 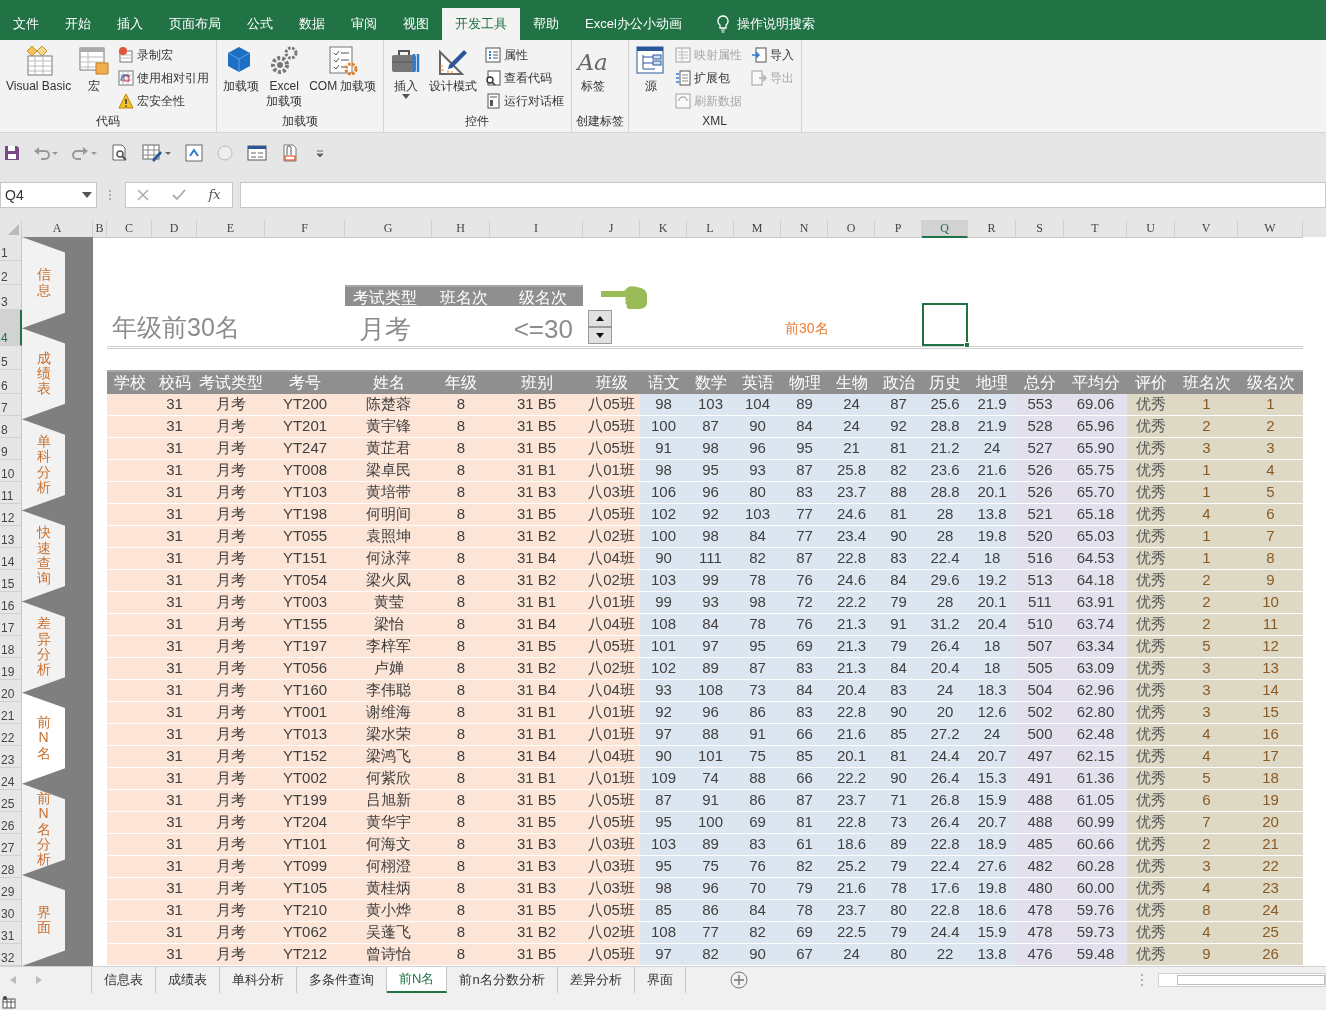 I want to click on ribbon-button: 源, so click(x=650, y=77).